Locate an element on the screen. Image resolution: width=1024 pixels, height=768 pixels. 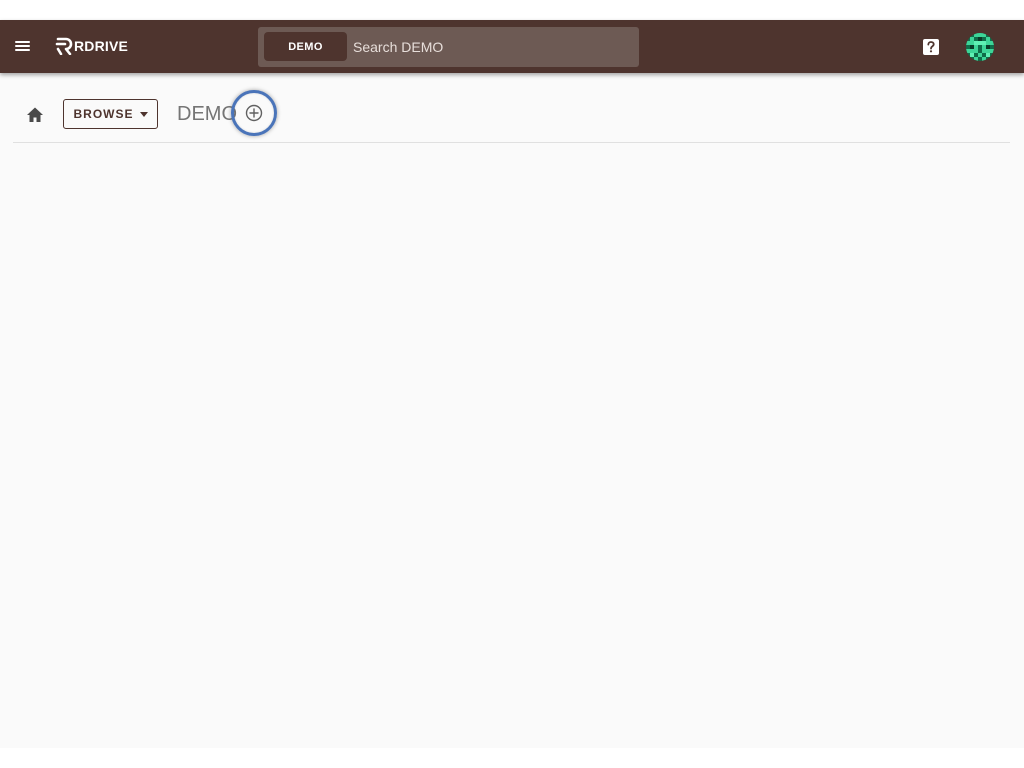
hamburger-menu-icon is located at coordinates (23, 46).